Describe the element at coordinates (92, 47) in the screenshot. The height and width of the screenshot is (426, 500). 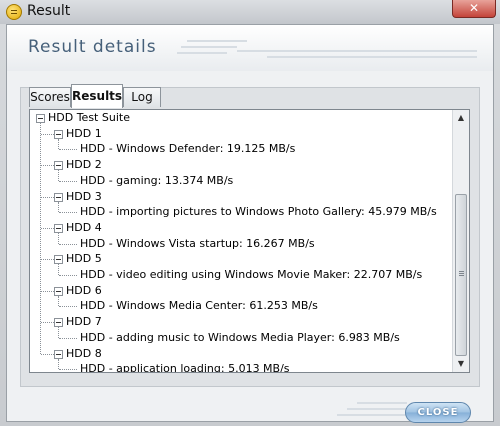
I see `page-title: Result details` at that location.